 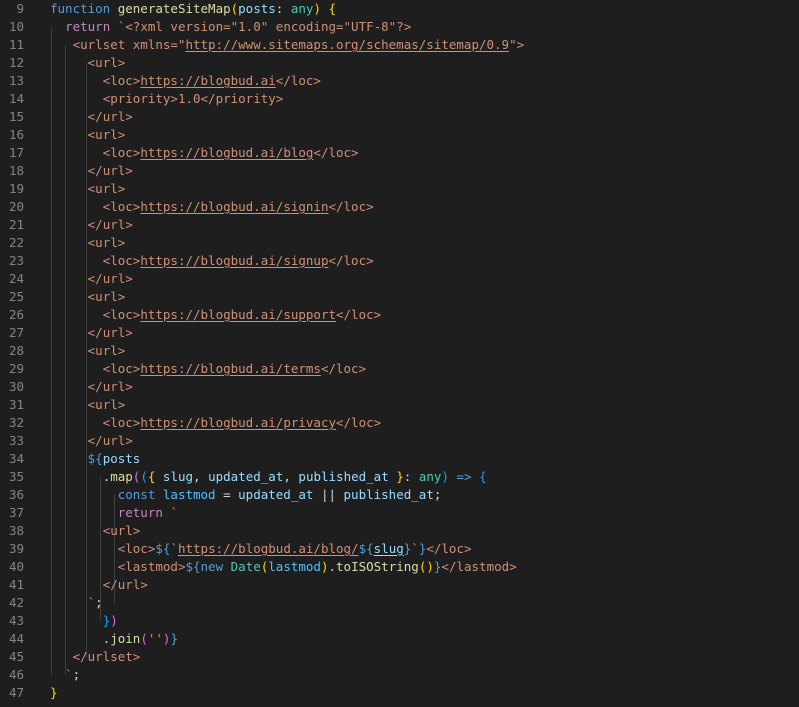 What do you see at coordinates (399, 621) in the screenshot?
I see `code-line: 43 })` at bounding box center [399, 621].